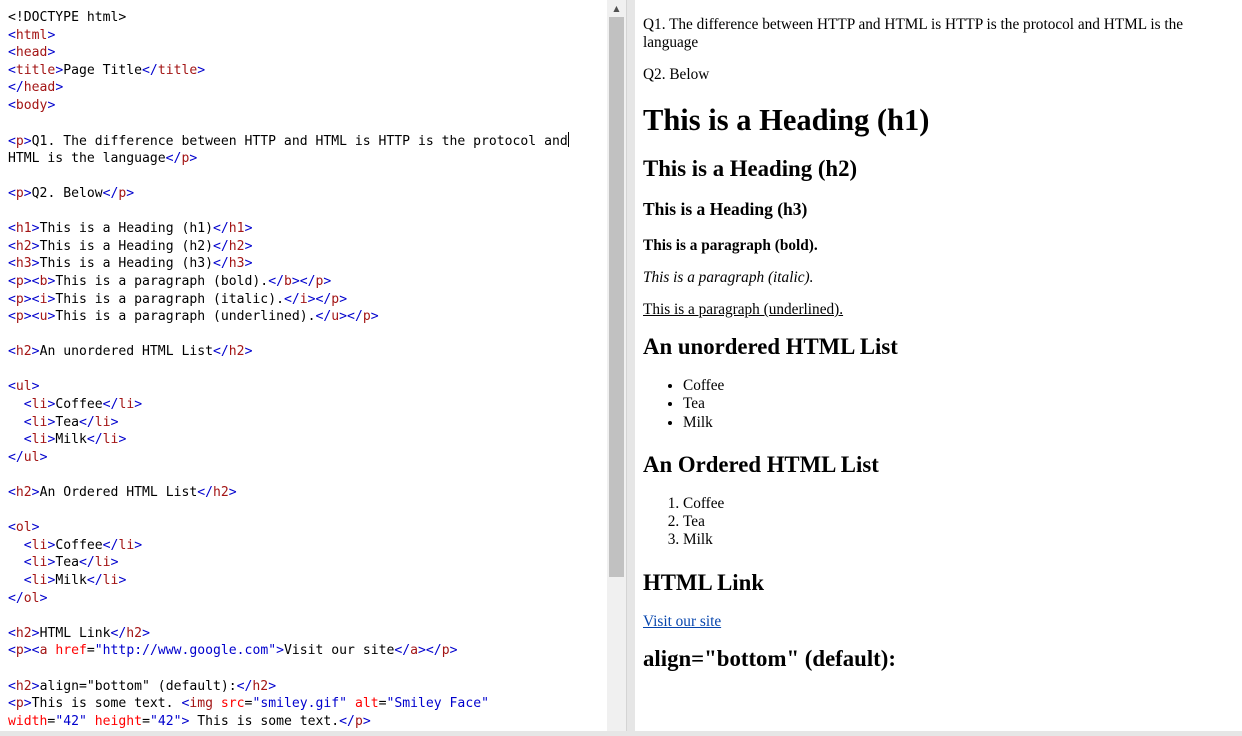 Image resolution: width=1242 pixels, height=736 pixels. What do you see at coordinates (306, 229) in the screenshot?
I see `code-line: <h1>This is a Heading (h1)</h1>` at bounding box center [306, 229].